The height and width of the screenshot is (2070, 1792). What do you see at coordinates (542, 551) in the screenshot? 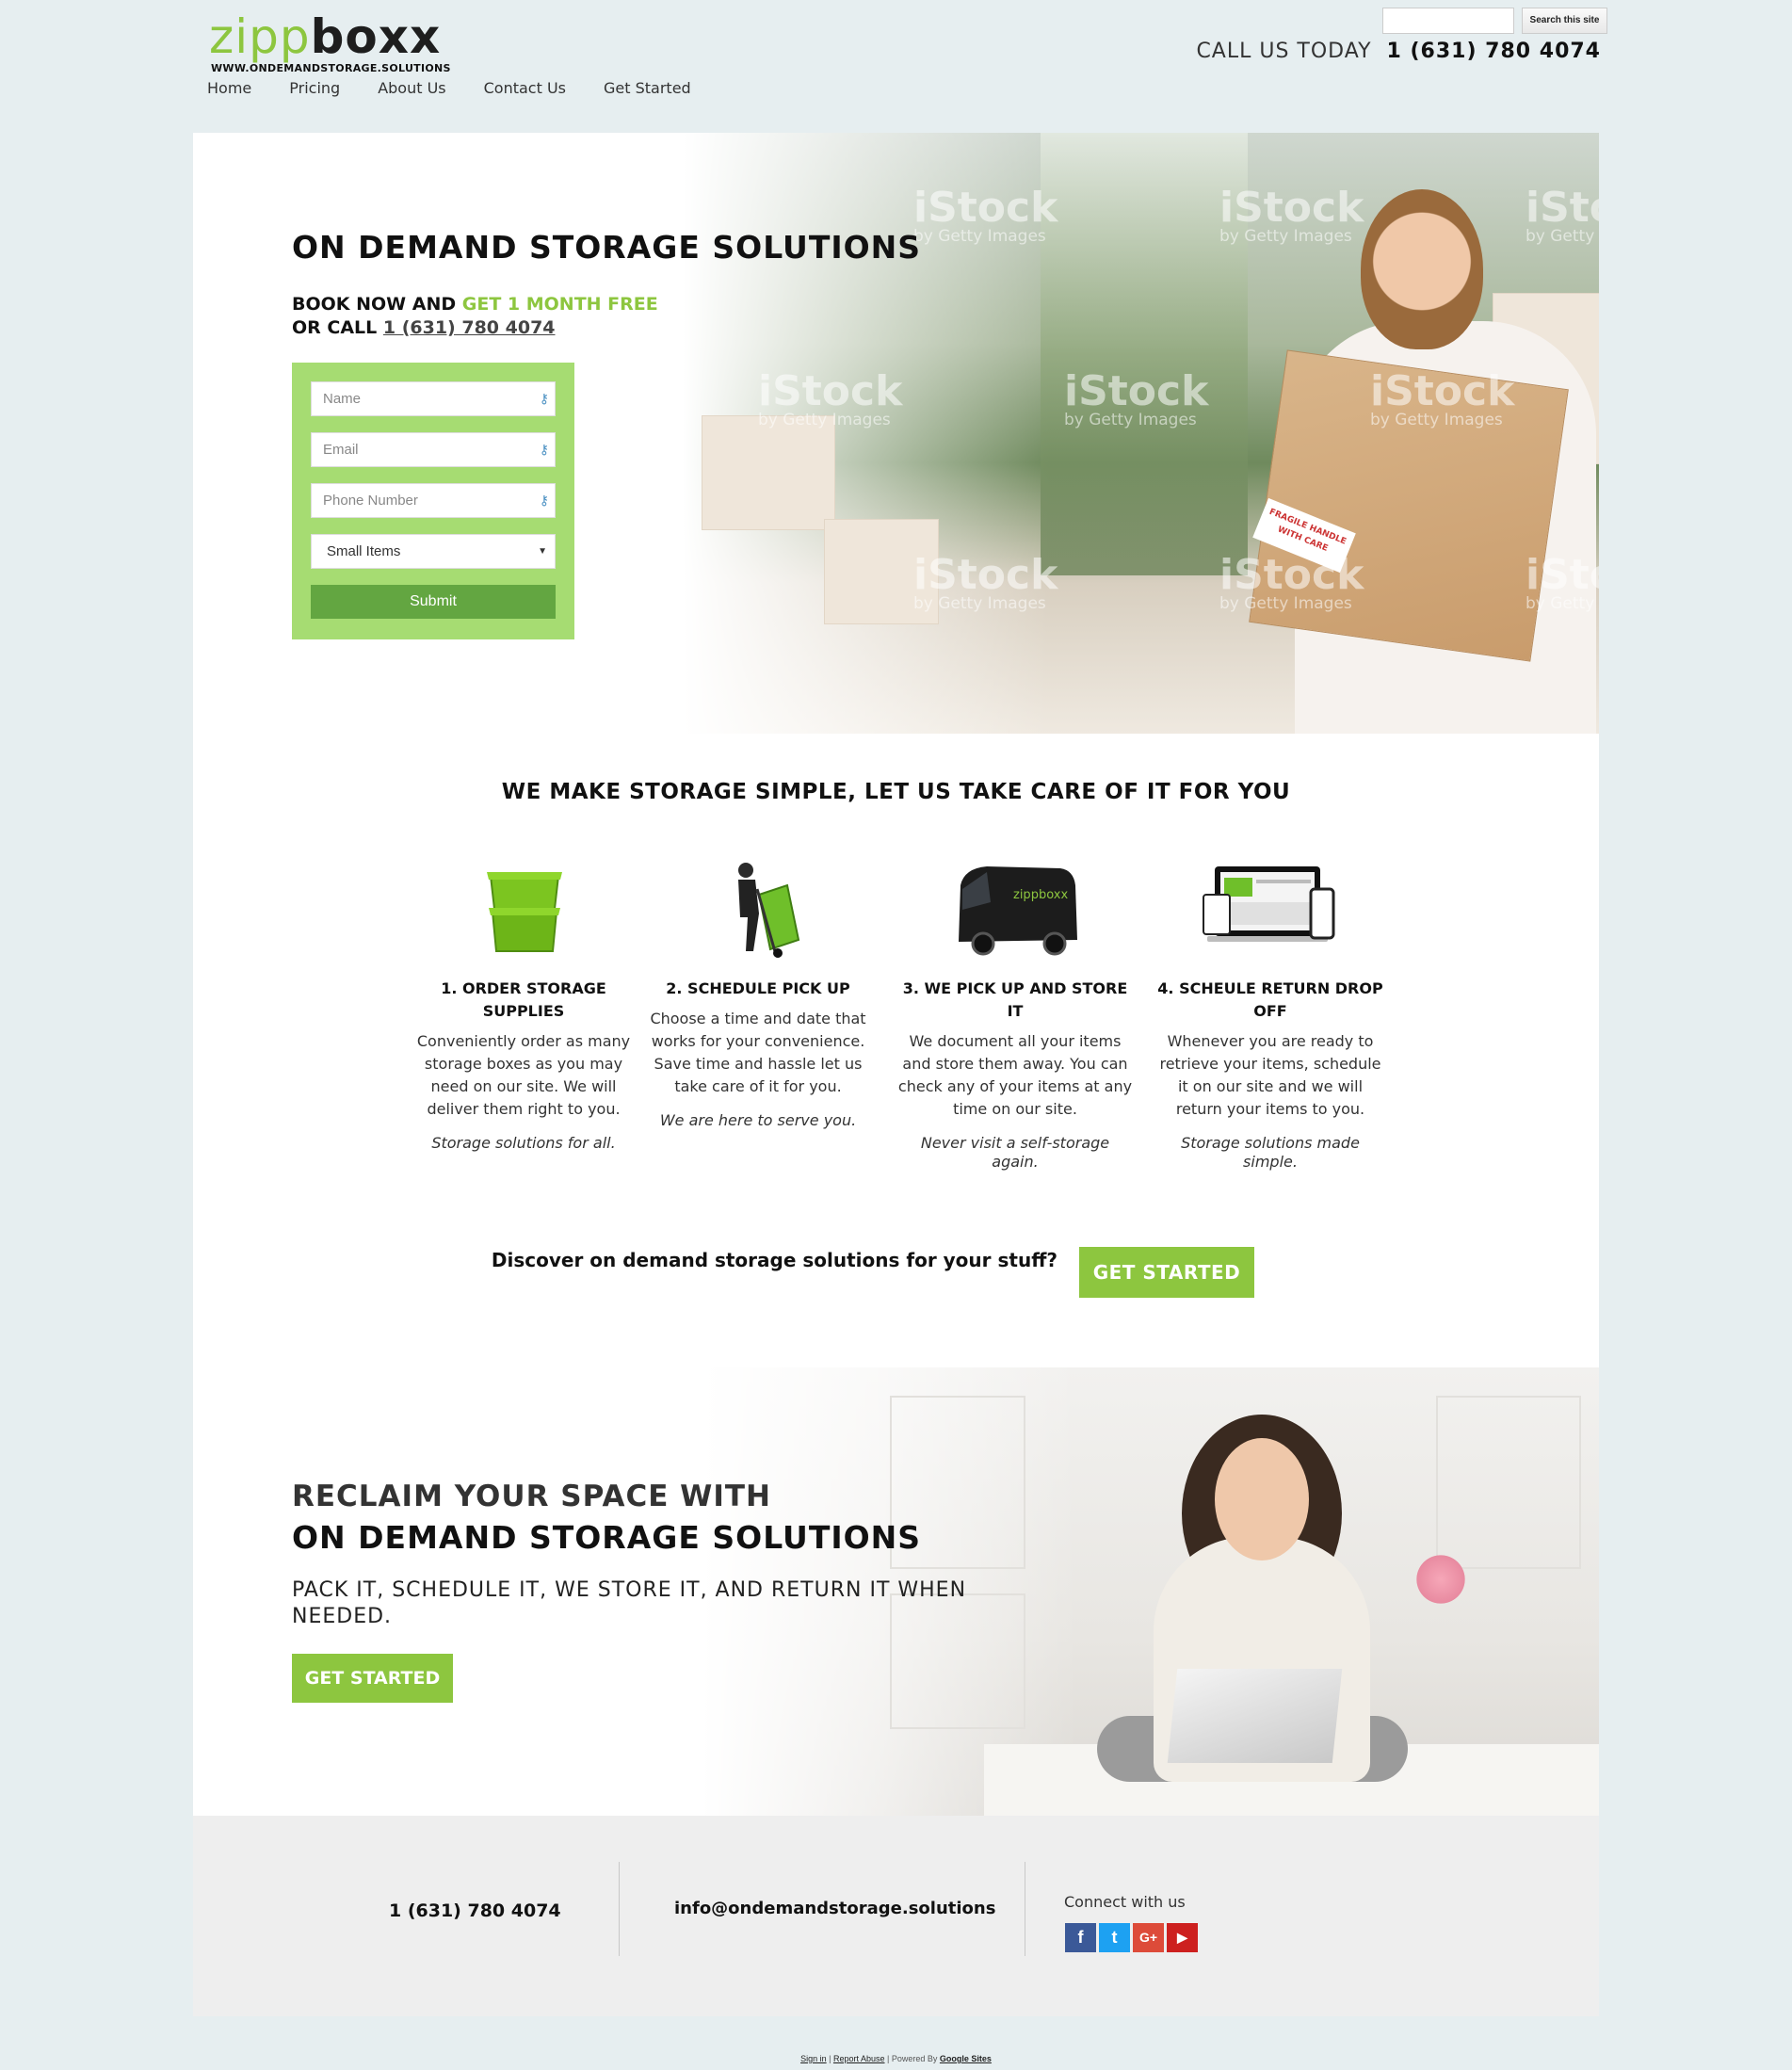
I see `chevron-down-icon: ▼` at bounding box center [542, 551].